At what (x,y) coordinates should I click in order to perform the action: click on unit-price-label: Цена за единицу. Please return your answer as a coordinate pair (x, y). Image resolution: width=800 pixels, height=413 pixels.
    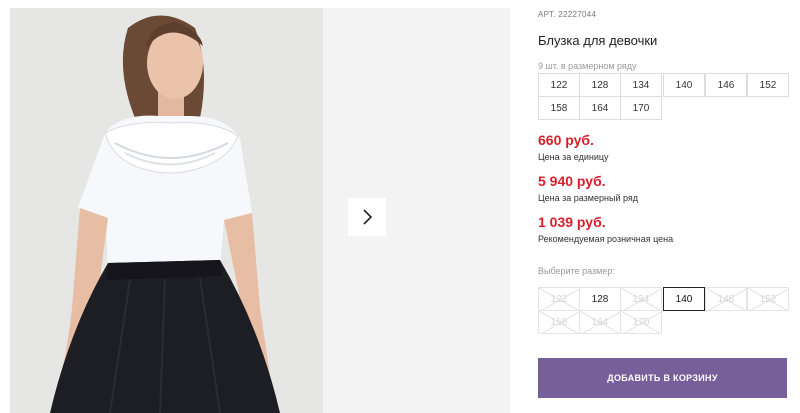
    Looking at the image, I should click on (573, 157).